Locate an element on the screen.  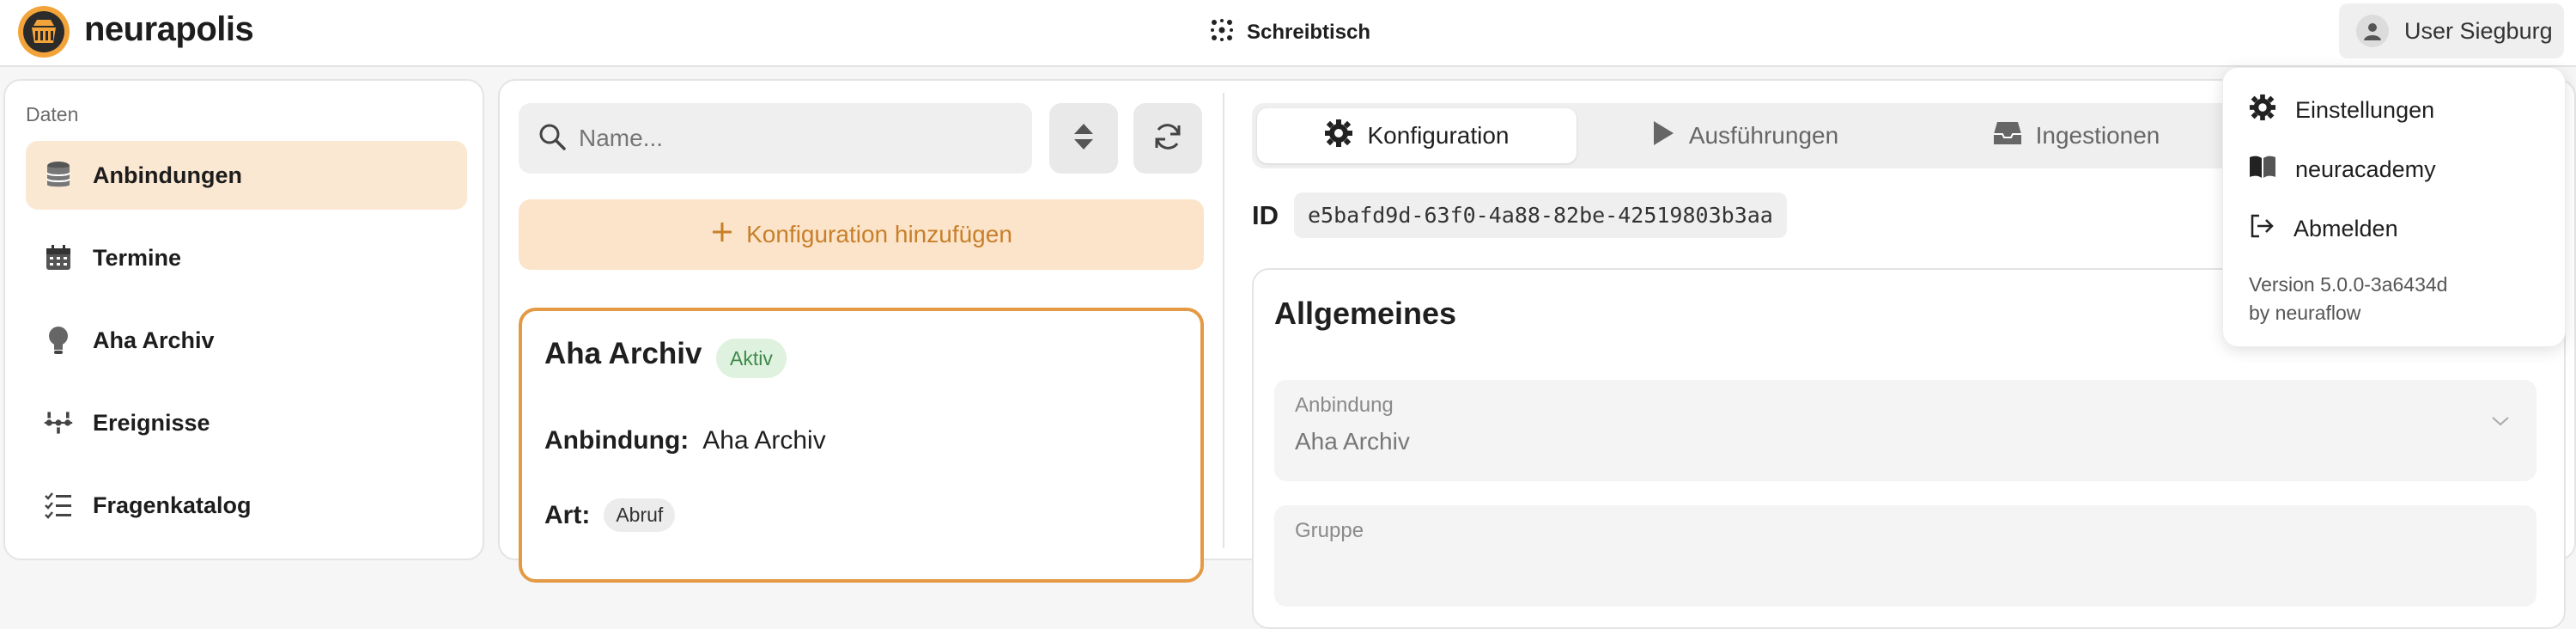
database-icon is located at coordinates (59, 175).